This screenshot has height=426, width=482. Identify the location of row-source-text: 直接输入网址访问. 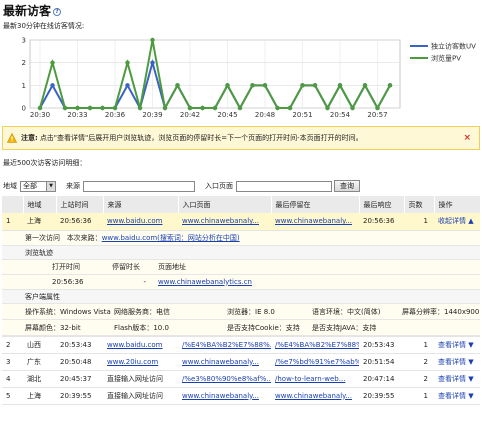
(140, 396).